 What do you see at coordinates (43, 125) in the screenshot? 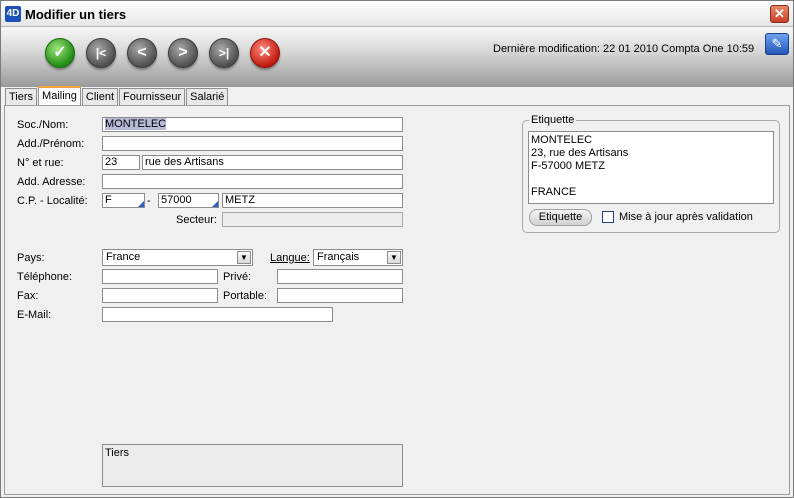
I see `soc-nom-label: Soc./Nom:` at bounding box center [43, 125].